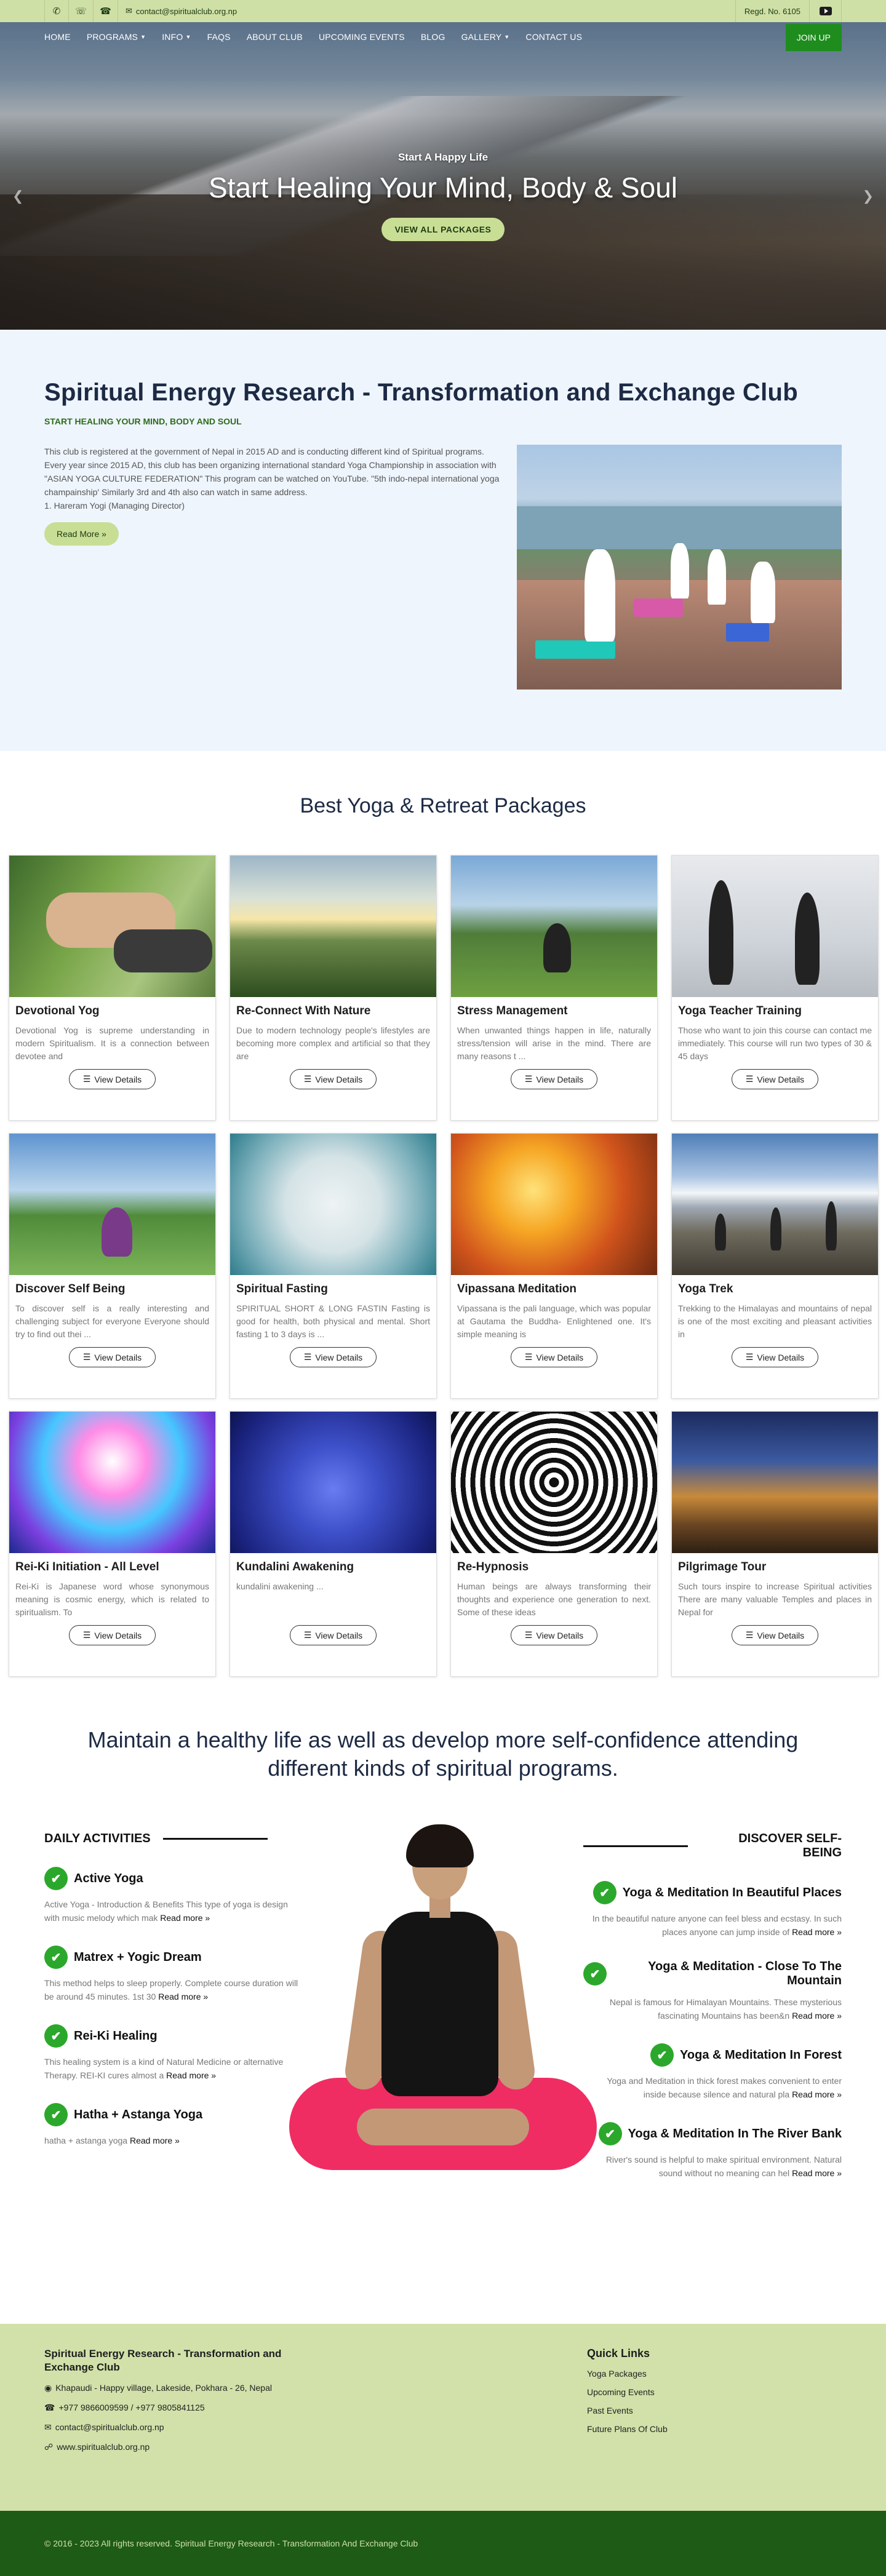 This screenshot has height=2576, width=886. I want to click on topbar-contacts: ✆ ☏ ☎ ✉ contact@spiritualclub.org.np, so click(140, 11).